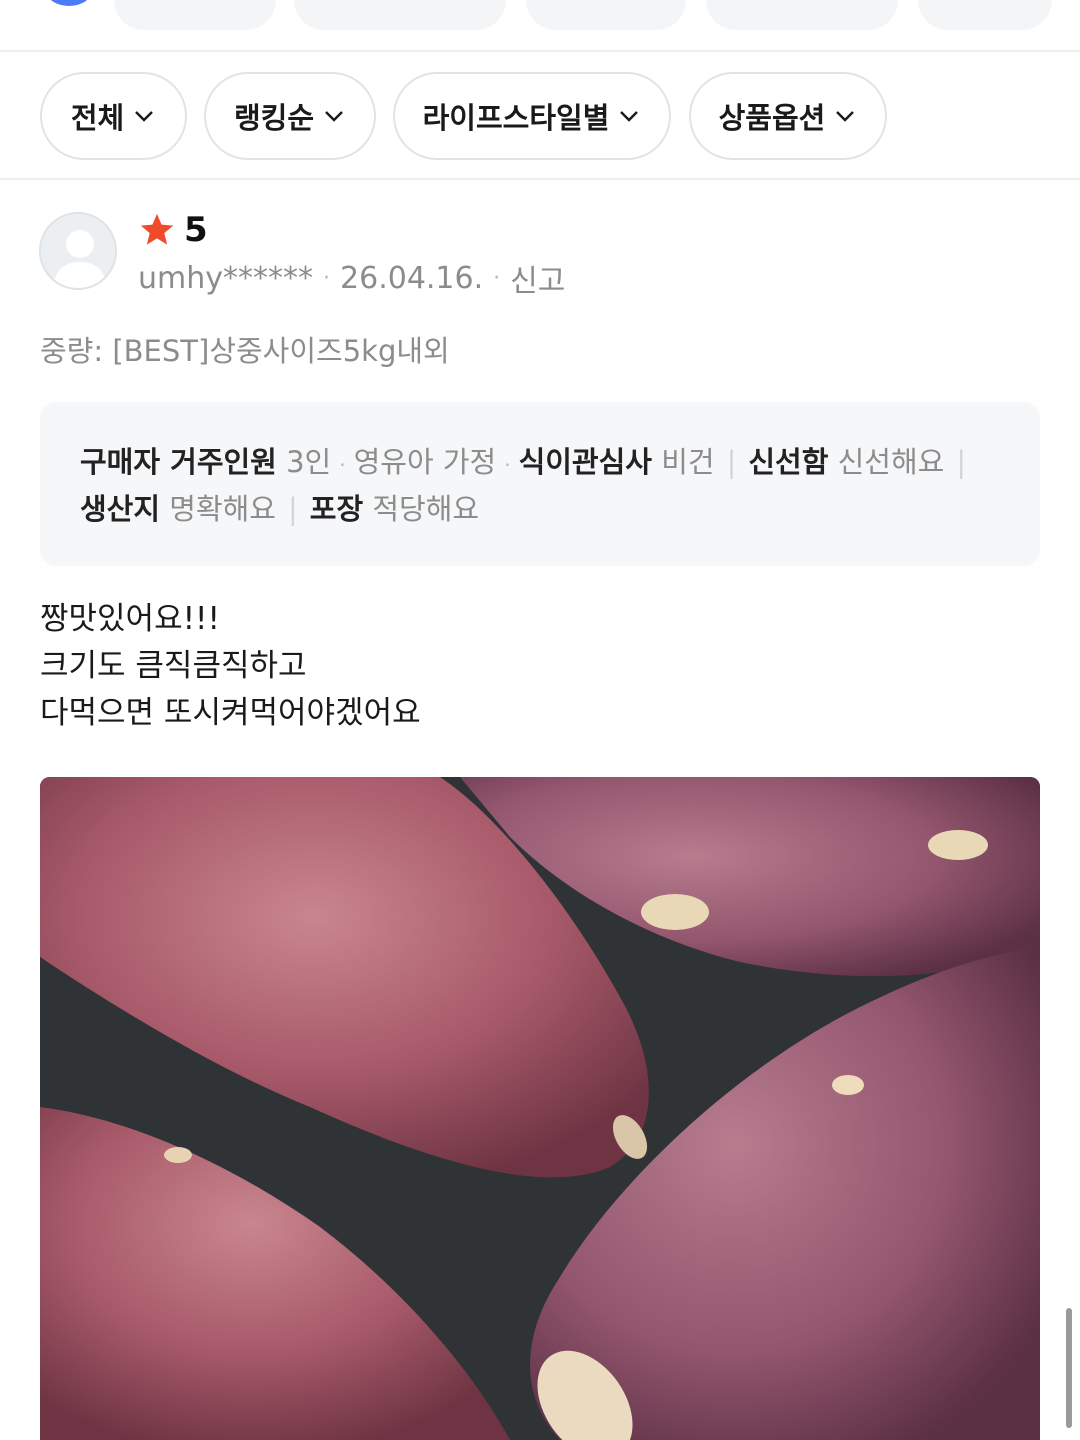 The height and width of the screenshot is (1440, 1080). What do you see at coordinates (120, 509) in the screenshot?
I see `survey-origin-key: 생산지` at bounding box center [120, 509].